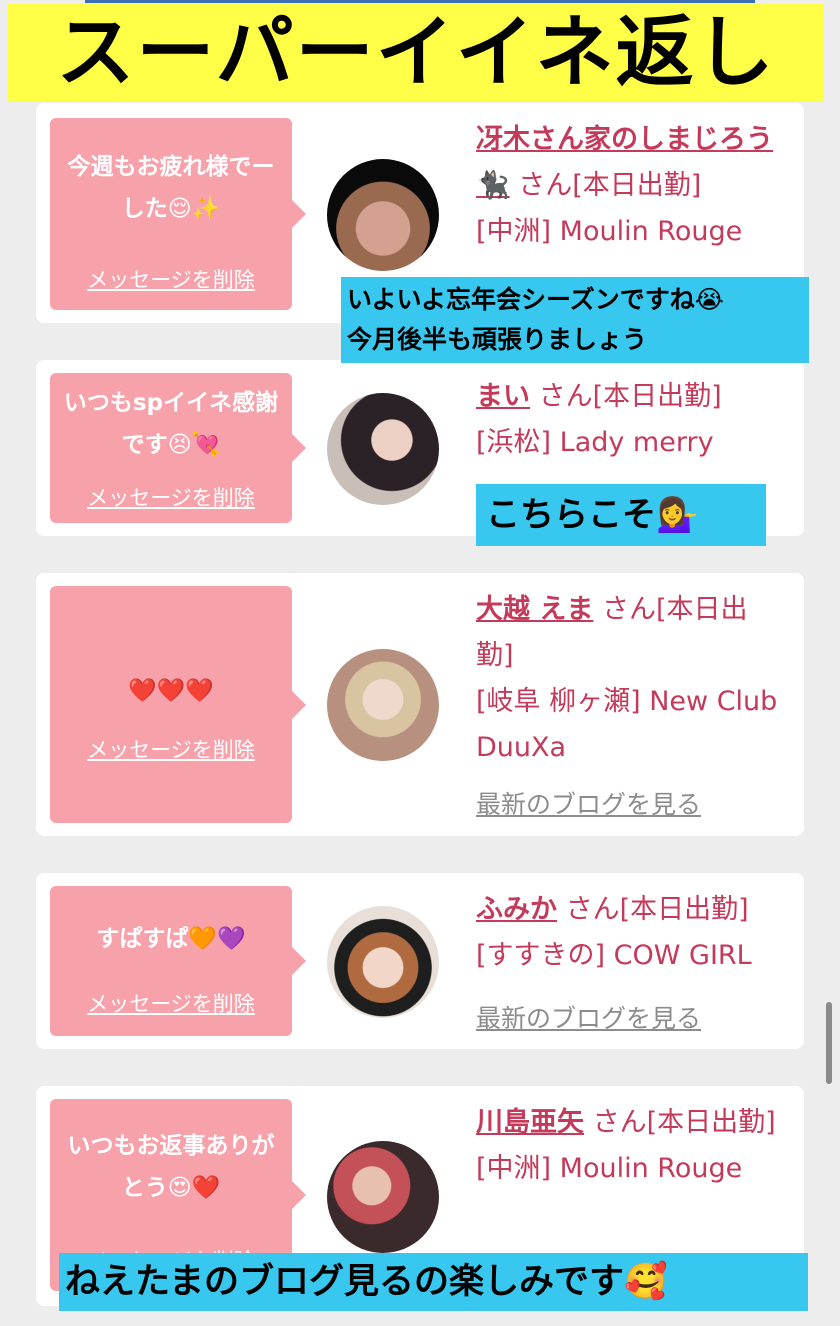 Image resolution: width=840 pixels, height=1326 pixels. What do you see at coordinates (420, 1) in the screenshot?
I see `top-edge-line` at bounding box center [420, 1].